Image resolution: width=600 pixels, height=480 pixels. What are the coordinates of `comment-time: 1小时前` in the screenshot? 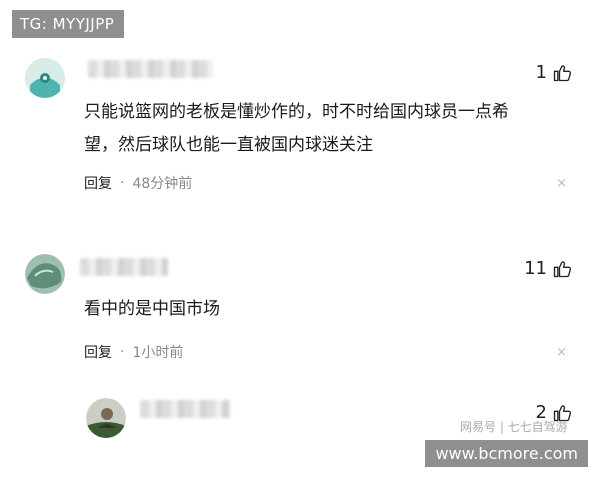 It's located at (158, 353).